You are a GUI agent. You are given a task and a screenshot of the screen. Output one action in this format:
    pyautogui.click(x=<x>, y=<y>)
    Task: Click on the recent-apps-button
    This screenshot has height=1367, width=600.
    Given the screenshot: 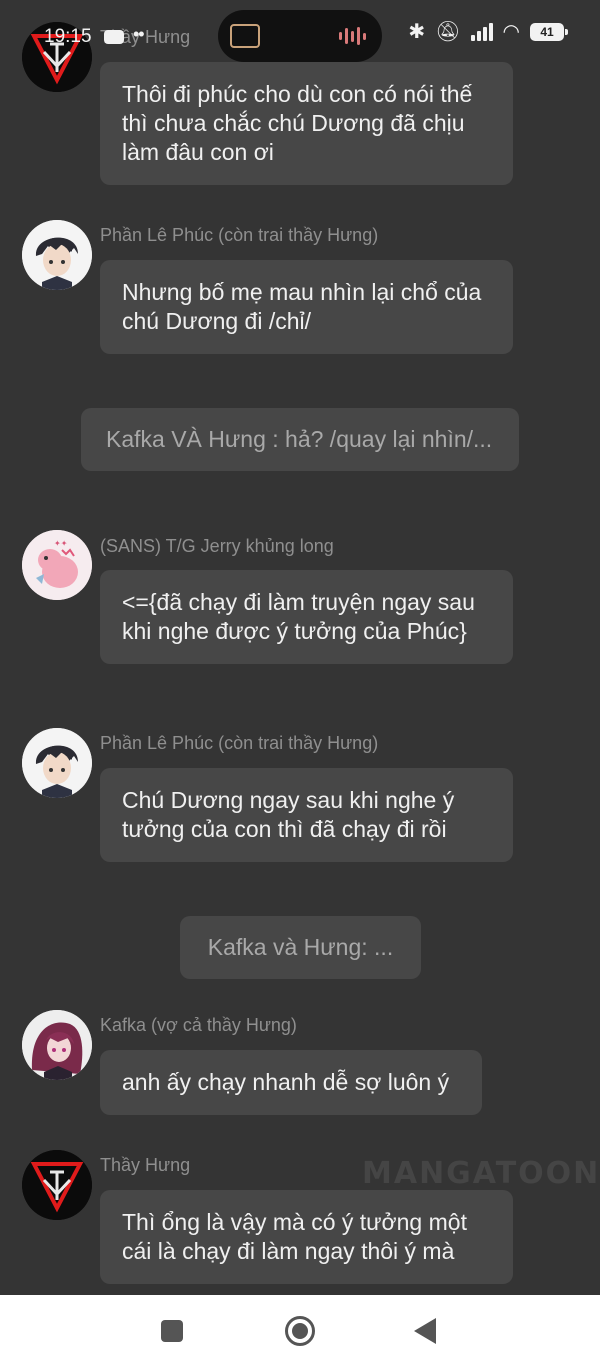 What is the action you would take?
    pyautogui.click(x=172, y=1331)
    